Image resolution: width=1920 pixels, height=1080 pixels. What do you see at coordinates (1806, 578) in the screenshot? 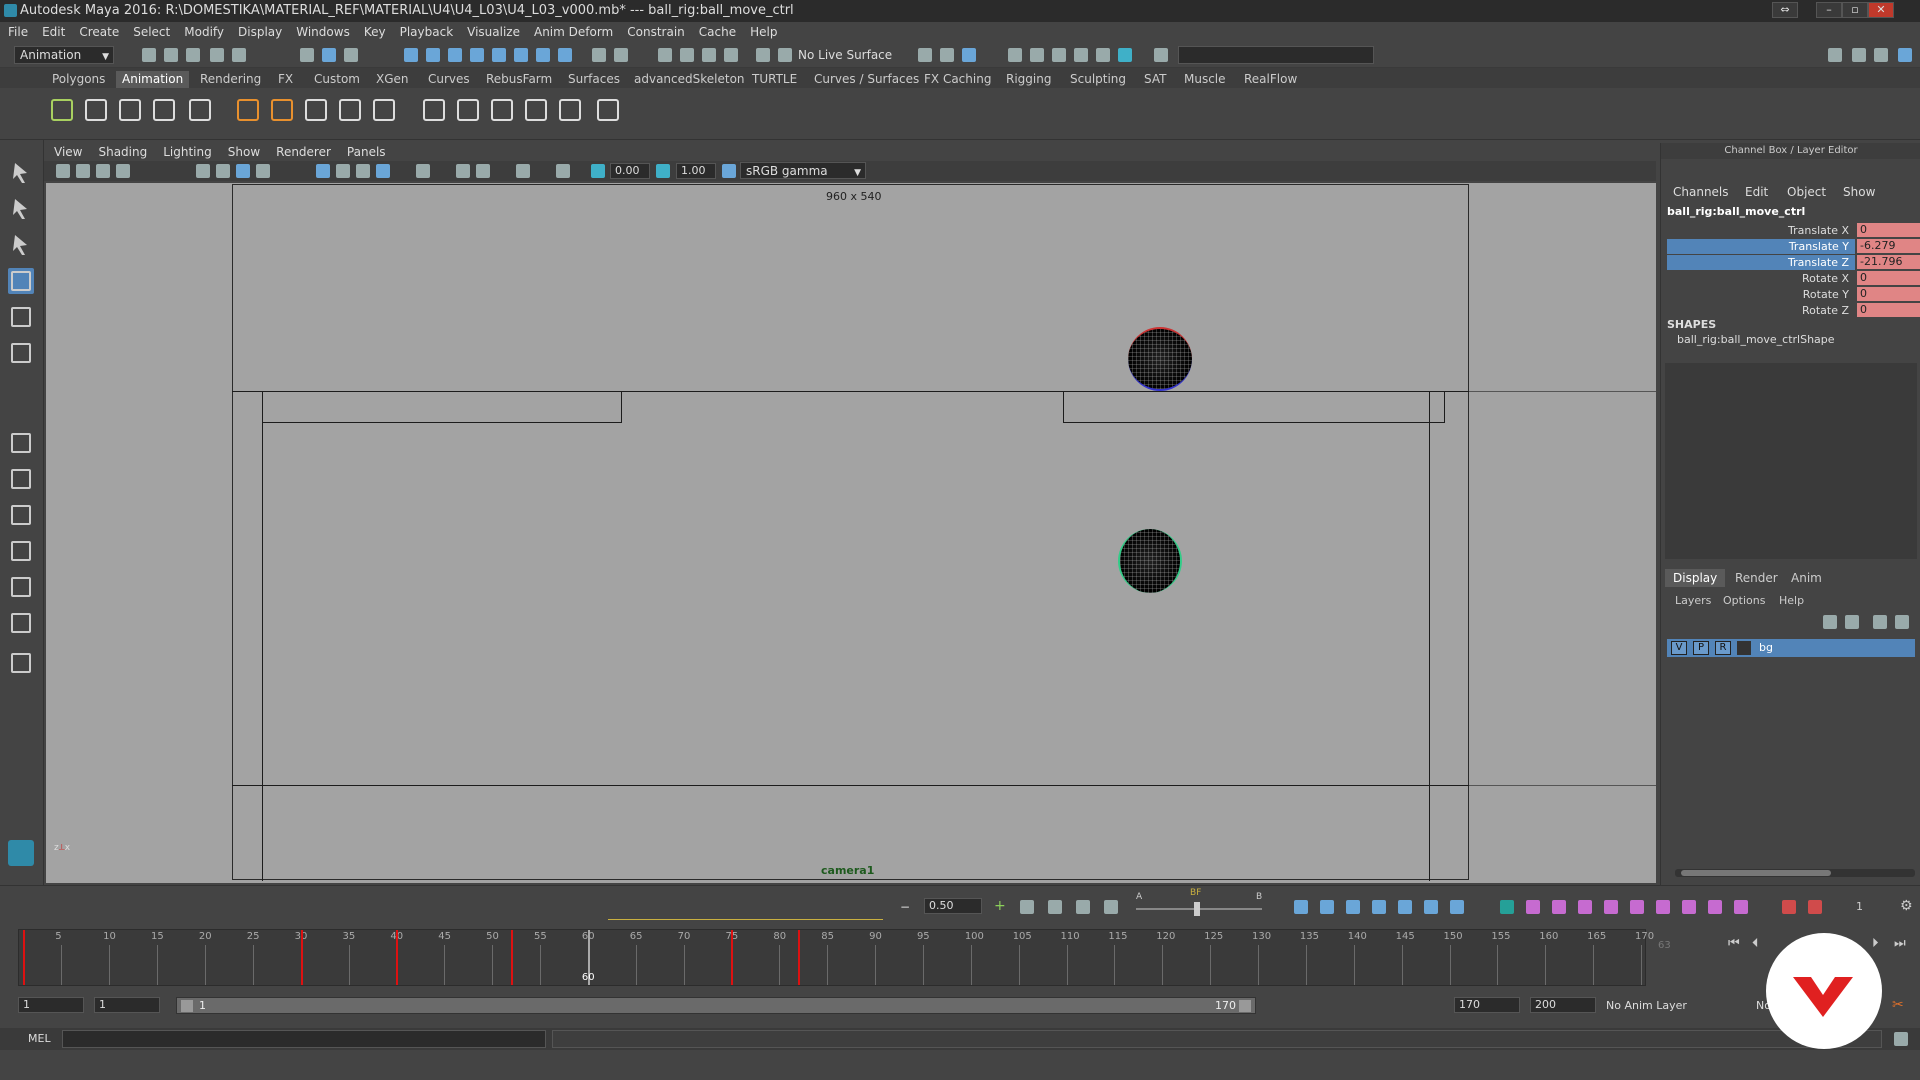
I see `layer-tab-anim: Anim` at bounding box center [1806, 578].